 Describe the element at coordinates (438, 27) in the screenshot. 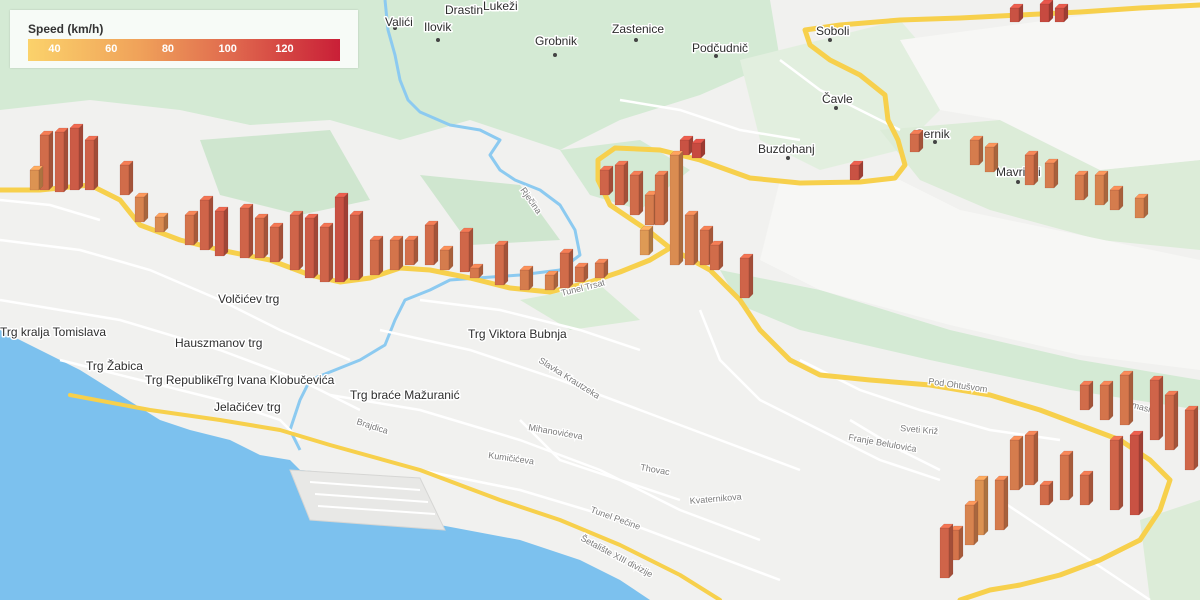

I see `place-label: Ilovik` at that location.